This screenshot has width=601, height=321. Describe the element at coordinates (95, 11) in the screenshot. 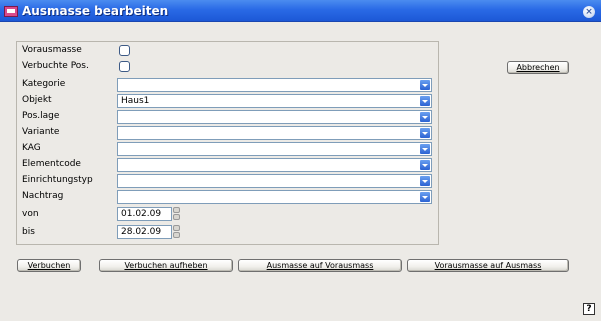

I see `window-title: Ausmasse bearbeiten` at that location.